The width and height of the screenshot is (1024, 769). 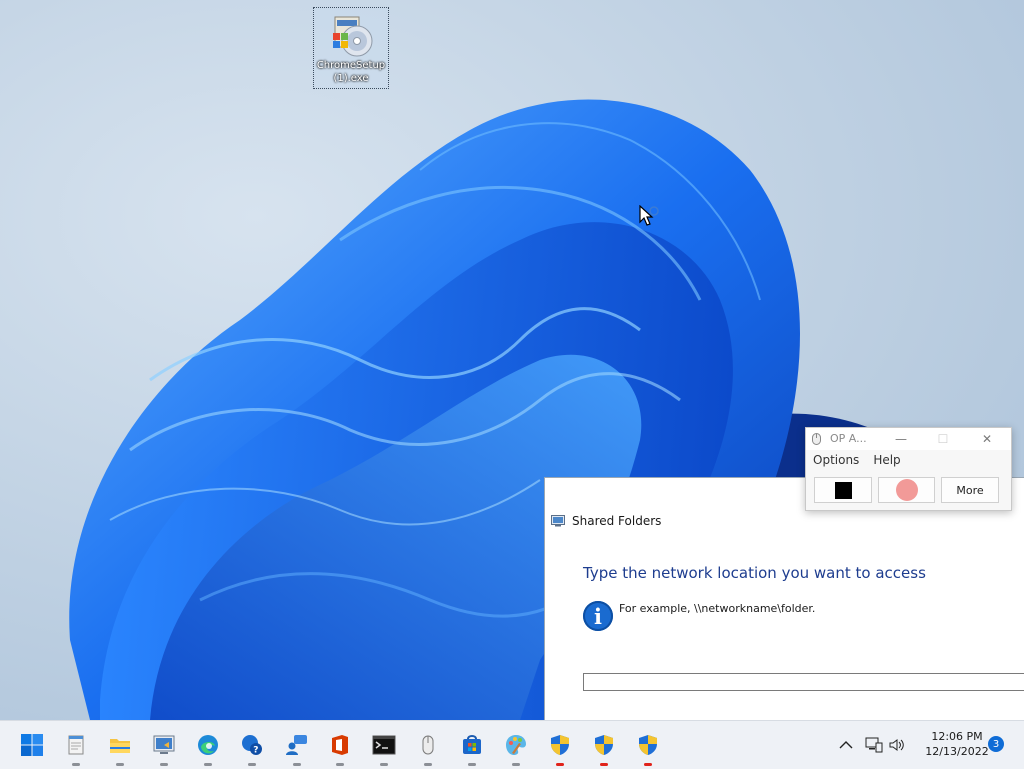 I want to click on clock-date: 12/13/2022, so click(x=957, y=751).